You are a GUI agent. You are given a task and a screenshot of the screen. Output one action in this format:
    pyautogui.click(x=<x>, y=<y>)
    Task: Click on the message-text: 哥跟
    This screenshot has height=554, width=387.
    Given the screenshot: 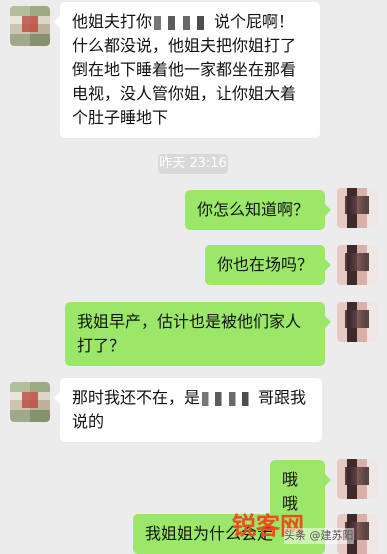 What is the action you would take?
    pyautogui.click(x=274, y=397)
    